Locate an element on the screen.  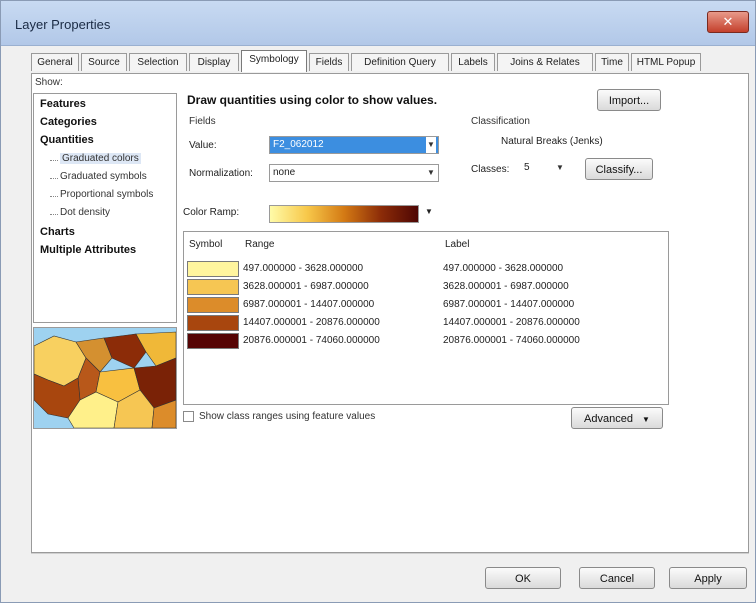
tree-item-proportional-symbols: Proportional symbols is located at coordinates (106, 194).